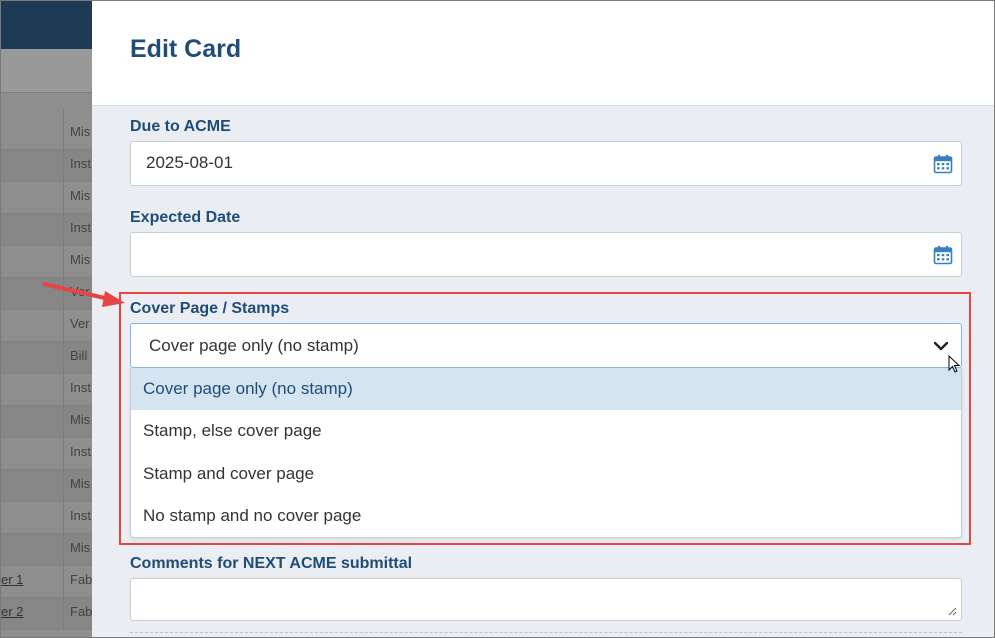 The image size is (995, 638). I want to click on row-link: er 2, so click(12, 611).